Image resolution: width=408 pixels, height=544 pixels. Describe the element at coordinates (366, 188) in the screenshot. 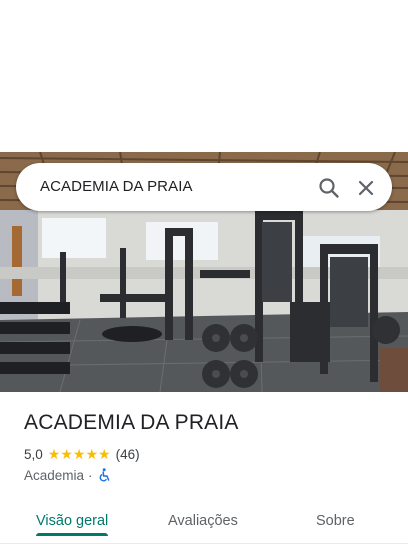

I see `close-icon` at that location.